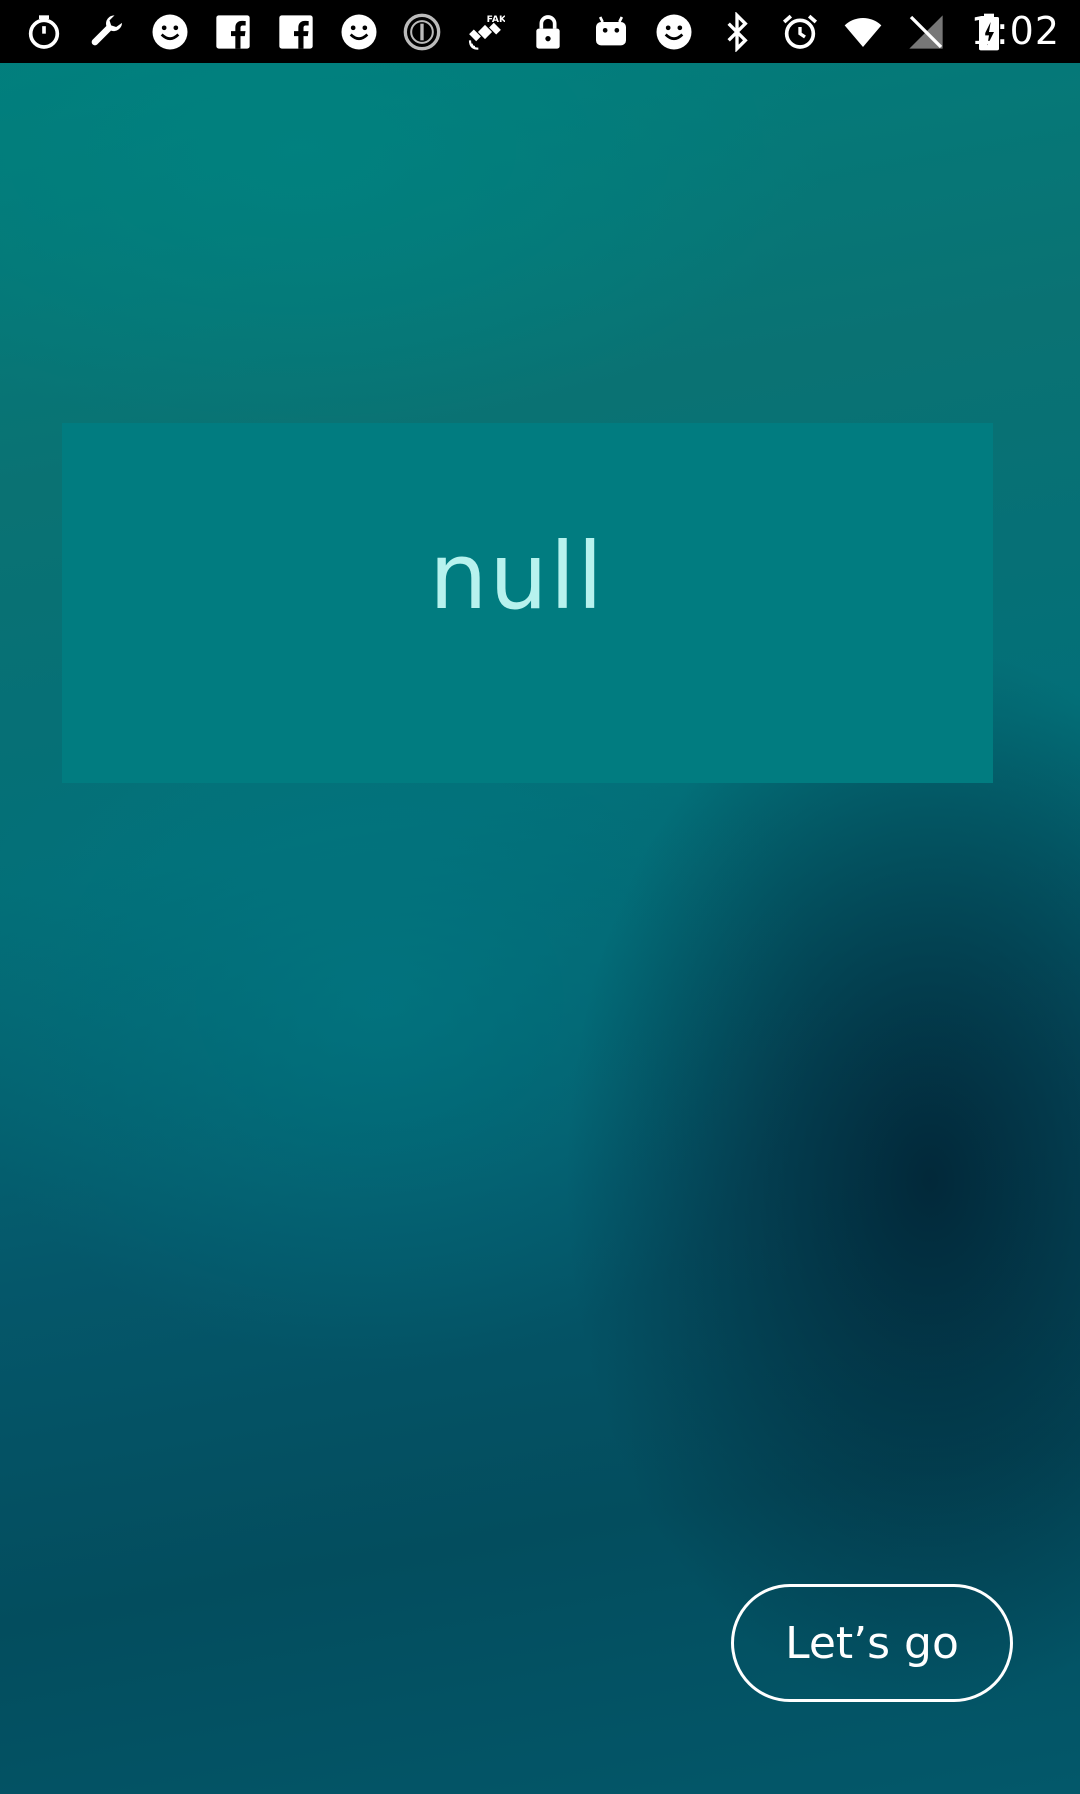  What do you see at coordinates (611, 32) in the screenshot?
I see `android-icon` at bounding box center [611, 32].